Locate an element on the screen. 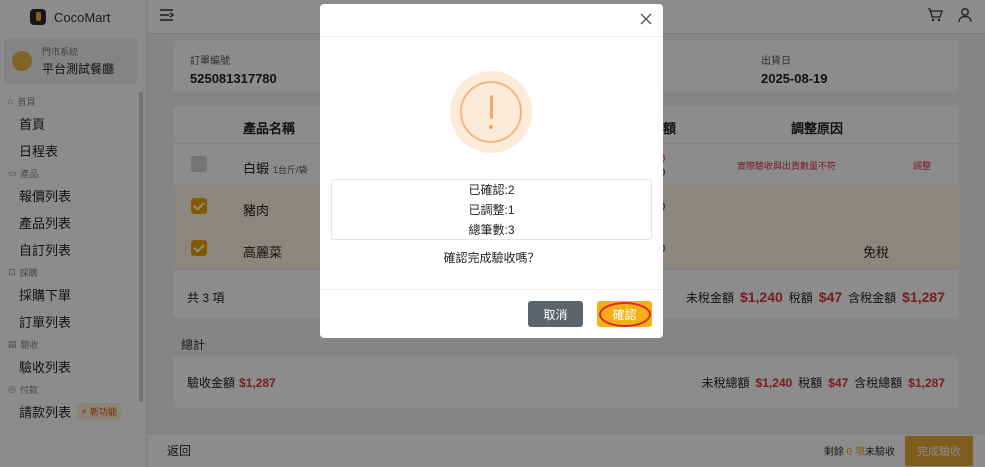 The image size is (985, 467). dialog-footer-divider is located at coordinates (491, 289).